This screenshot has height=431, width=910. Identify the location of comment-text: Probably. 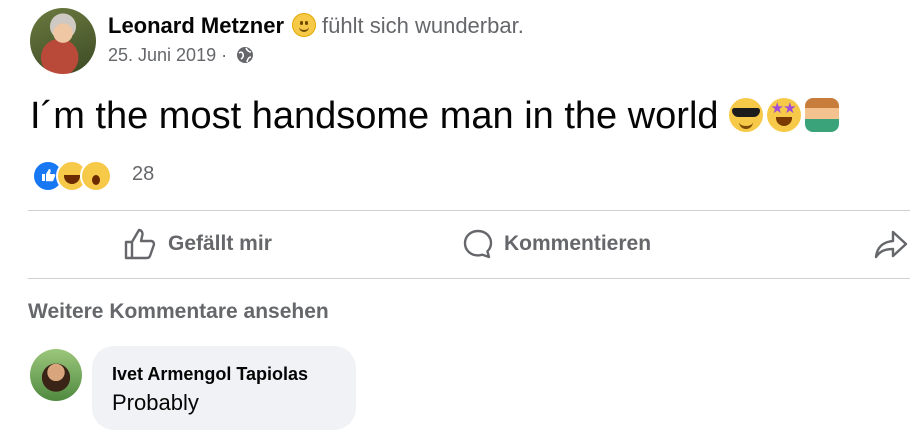
(155, 402).